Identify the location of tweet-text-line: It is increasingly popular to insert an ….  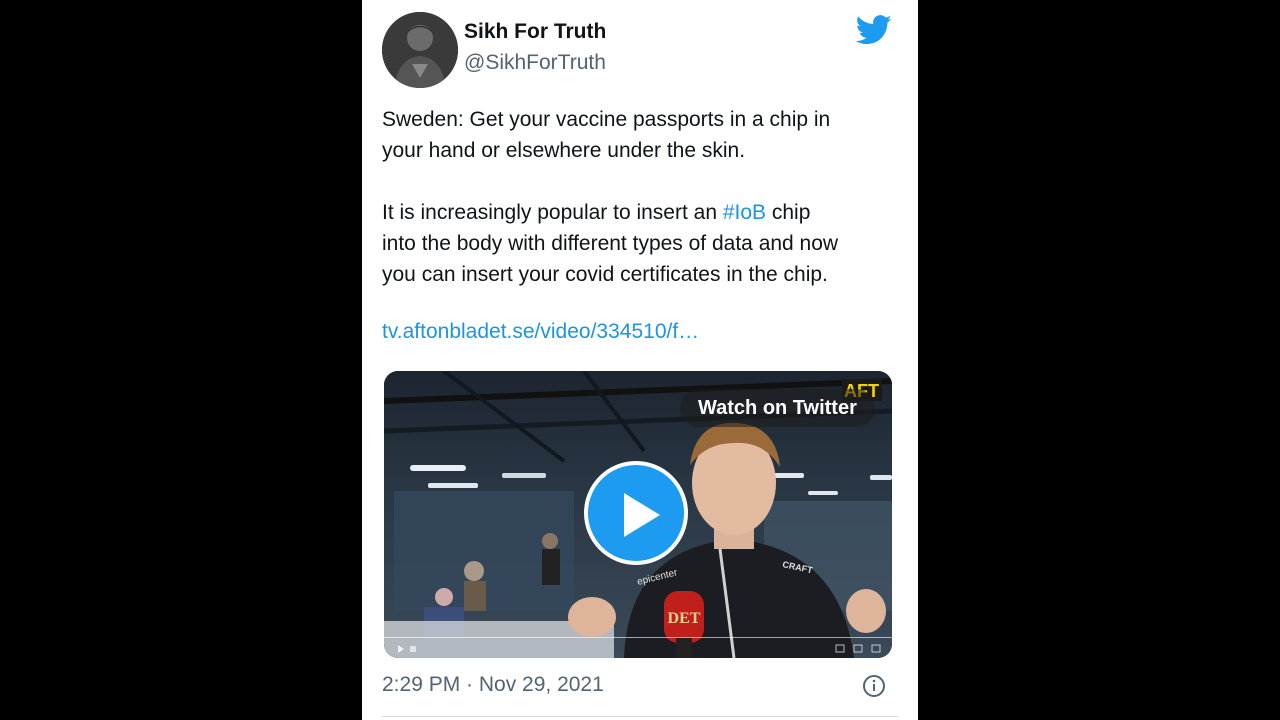
(642, 212).